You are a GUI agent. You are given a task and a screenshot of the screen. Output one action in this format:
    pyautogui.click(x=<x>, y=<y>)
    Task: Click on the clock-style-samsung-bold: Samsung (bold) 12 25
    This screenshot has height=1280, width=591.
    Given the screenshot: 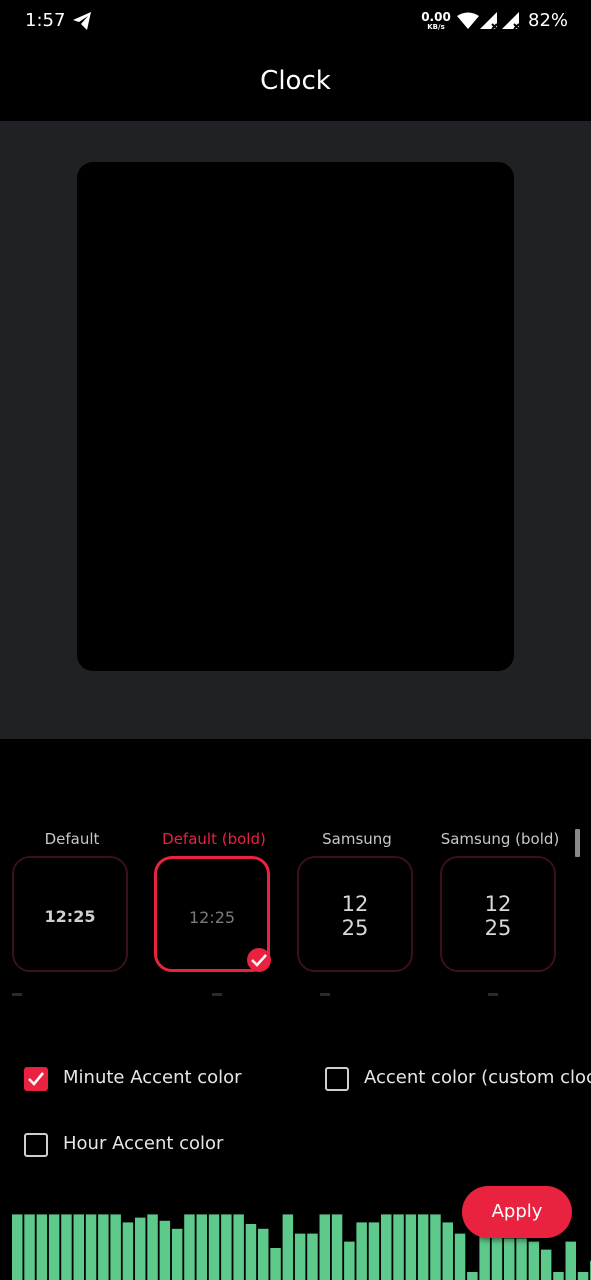 What is the action you would take?
    pyautogui.click(x=500, y=911)
    